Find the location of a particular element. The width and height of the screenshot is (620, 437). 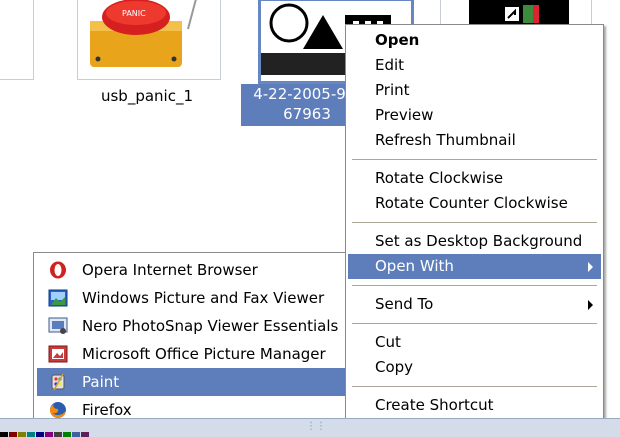

bottom-splitter-bar: ⋮⋮ is located at coordinates (310, 427).